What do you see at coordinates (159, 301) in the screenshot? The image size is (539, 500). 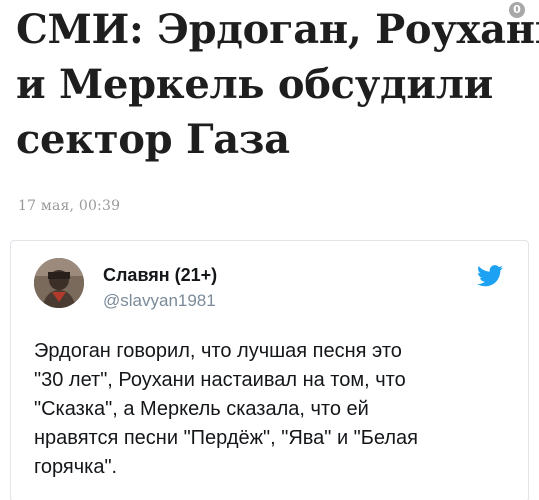 I see `tweet-author-handle: @slavyan1981` at bounding box center [159, 301].